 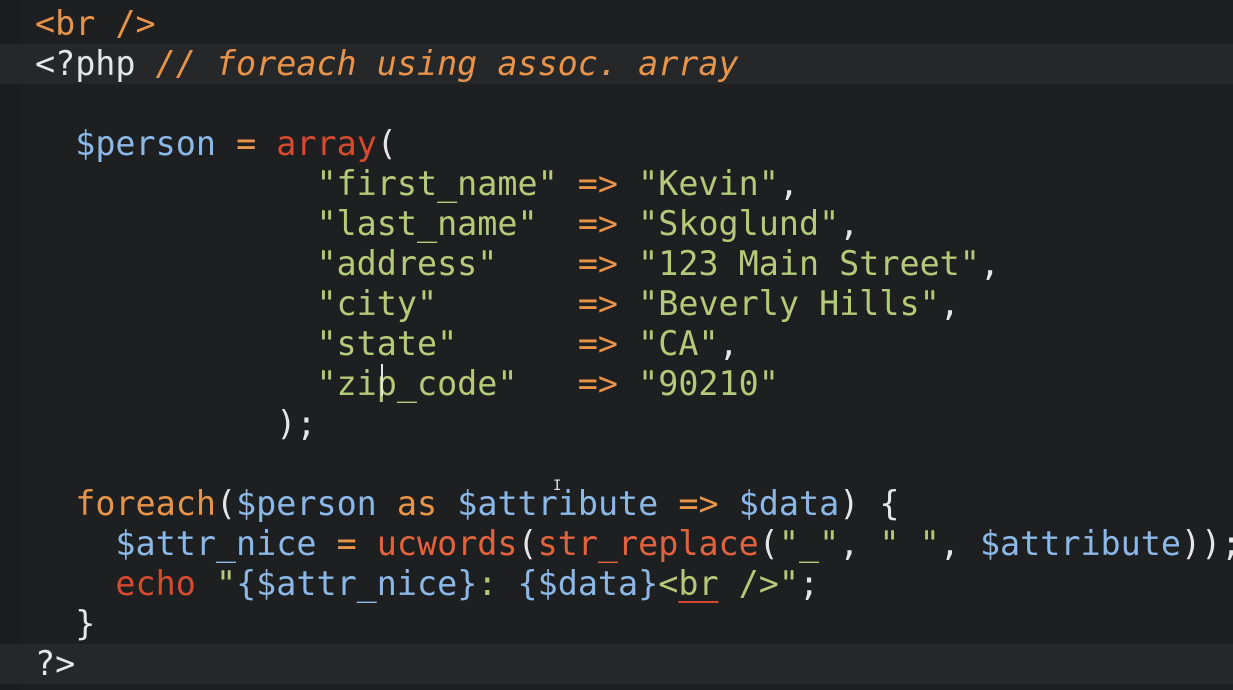 I want to click on code-line-text: <?php // foreach using assoc. array, so click(x=387, y=64).